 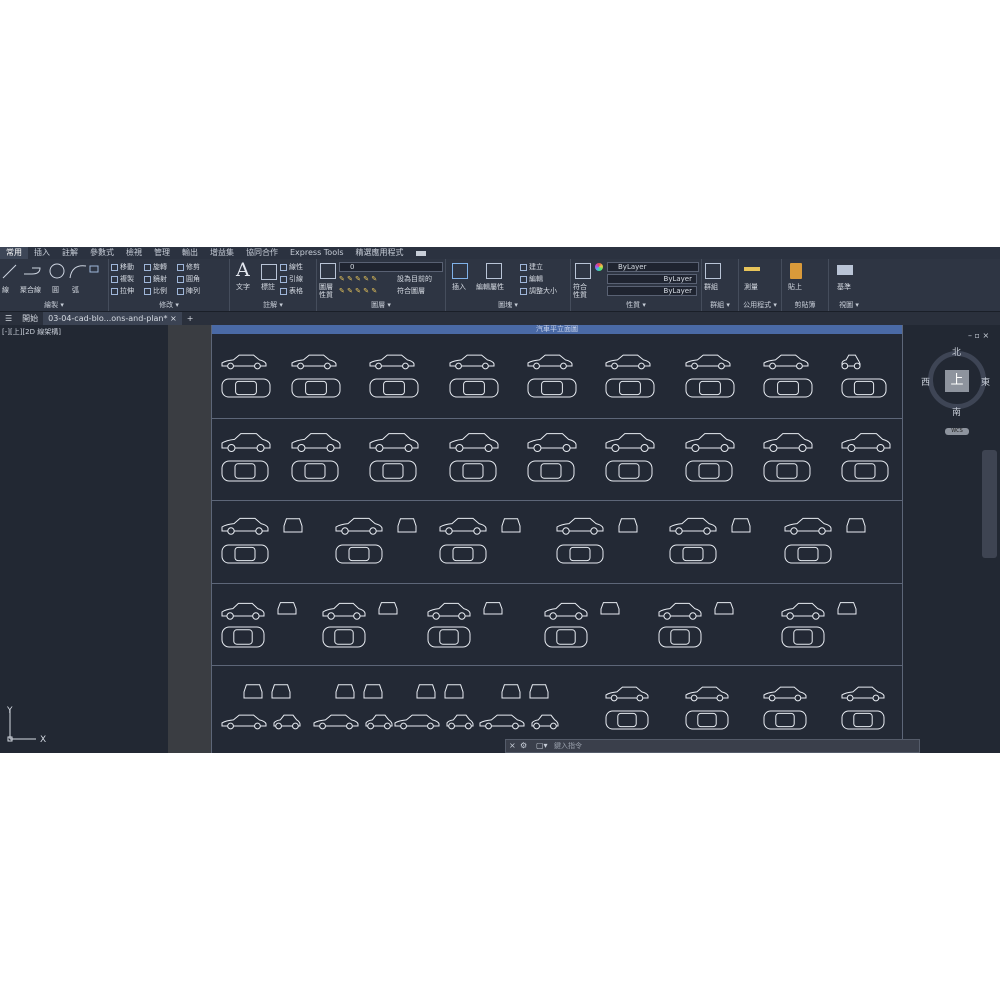 What do you see at coordinates (155, 291) in the screenshot?
I see `scale-button: 比例` at bounding box center [155, 291].